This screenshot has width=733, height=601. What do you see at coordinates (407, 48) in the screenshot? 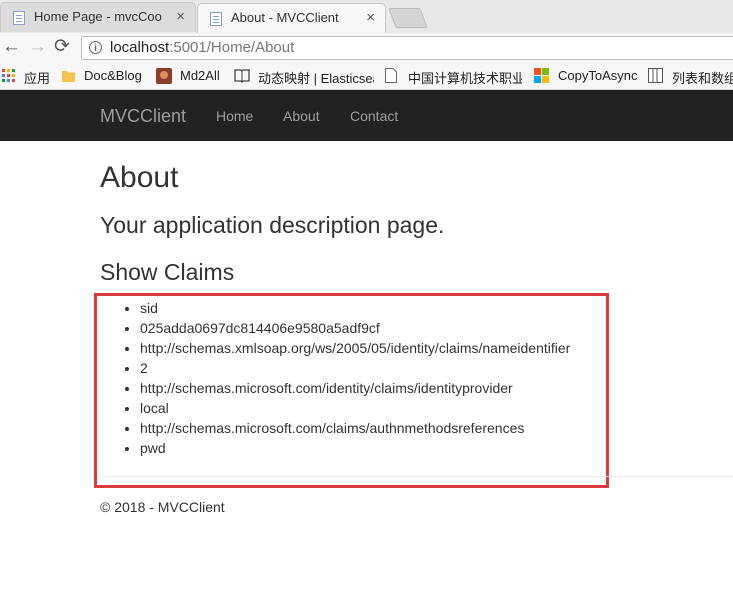
I see `address-bar: i localhost:5001/Home/About` at bounding box center [407, 48].